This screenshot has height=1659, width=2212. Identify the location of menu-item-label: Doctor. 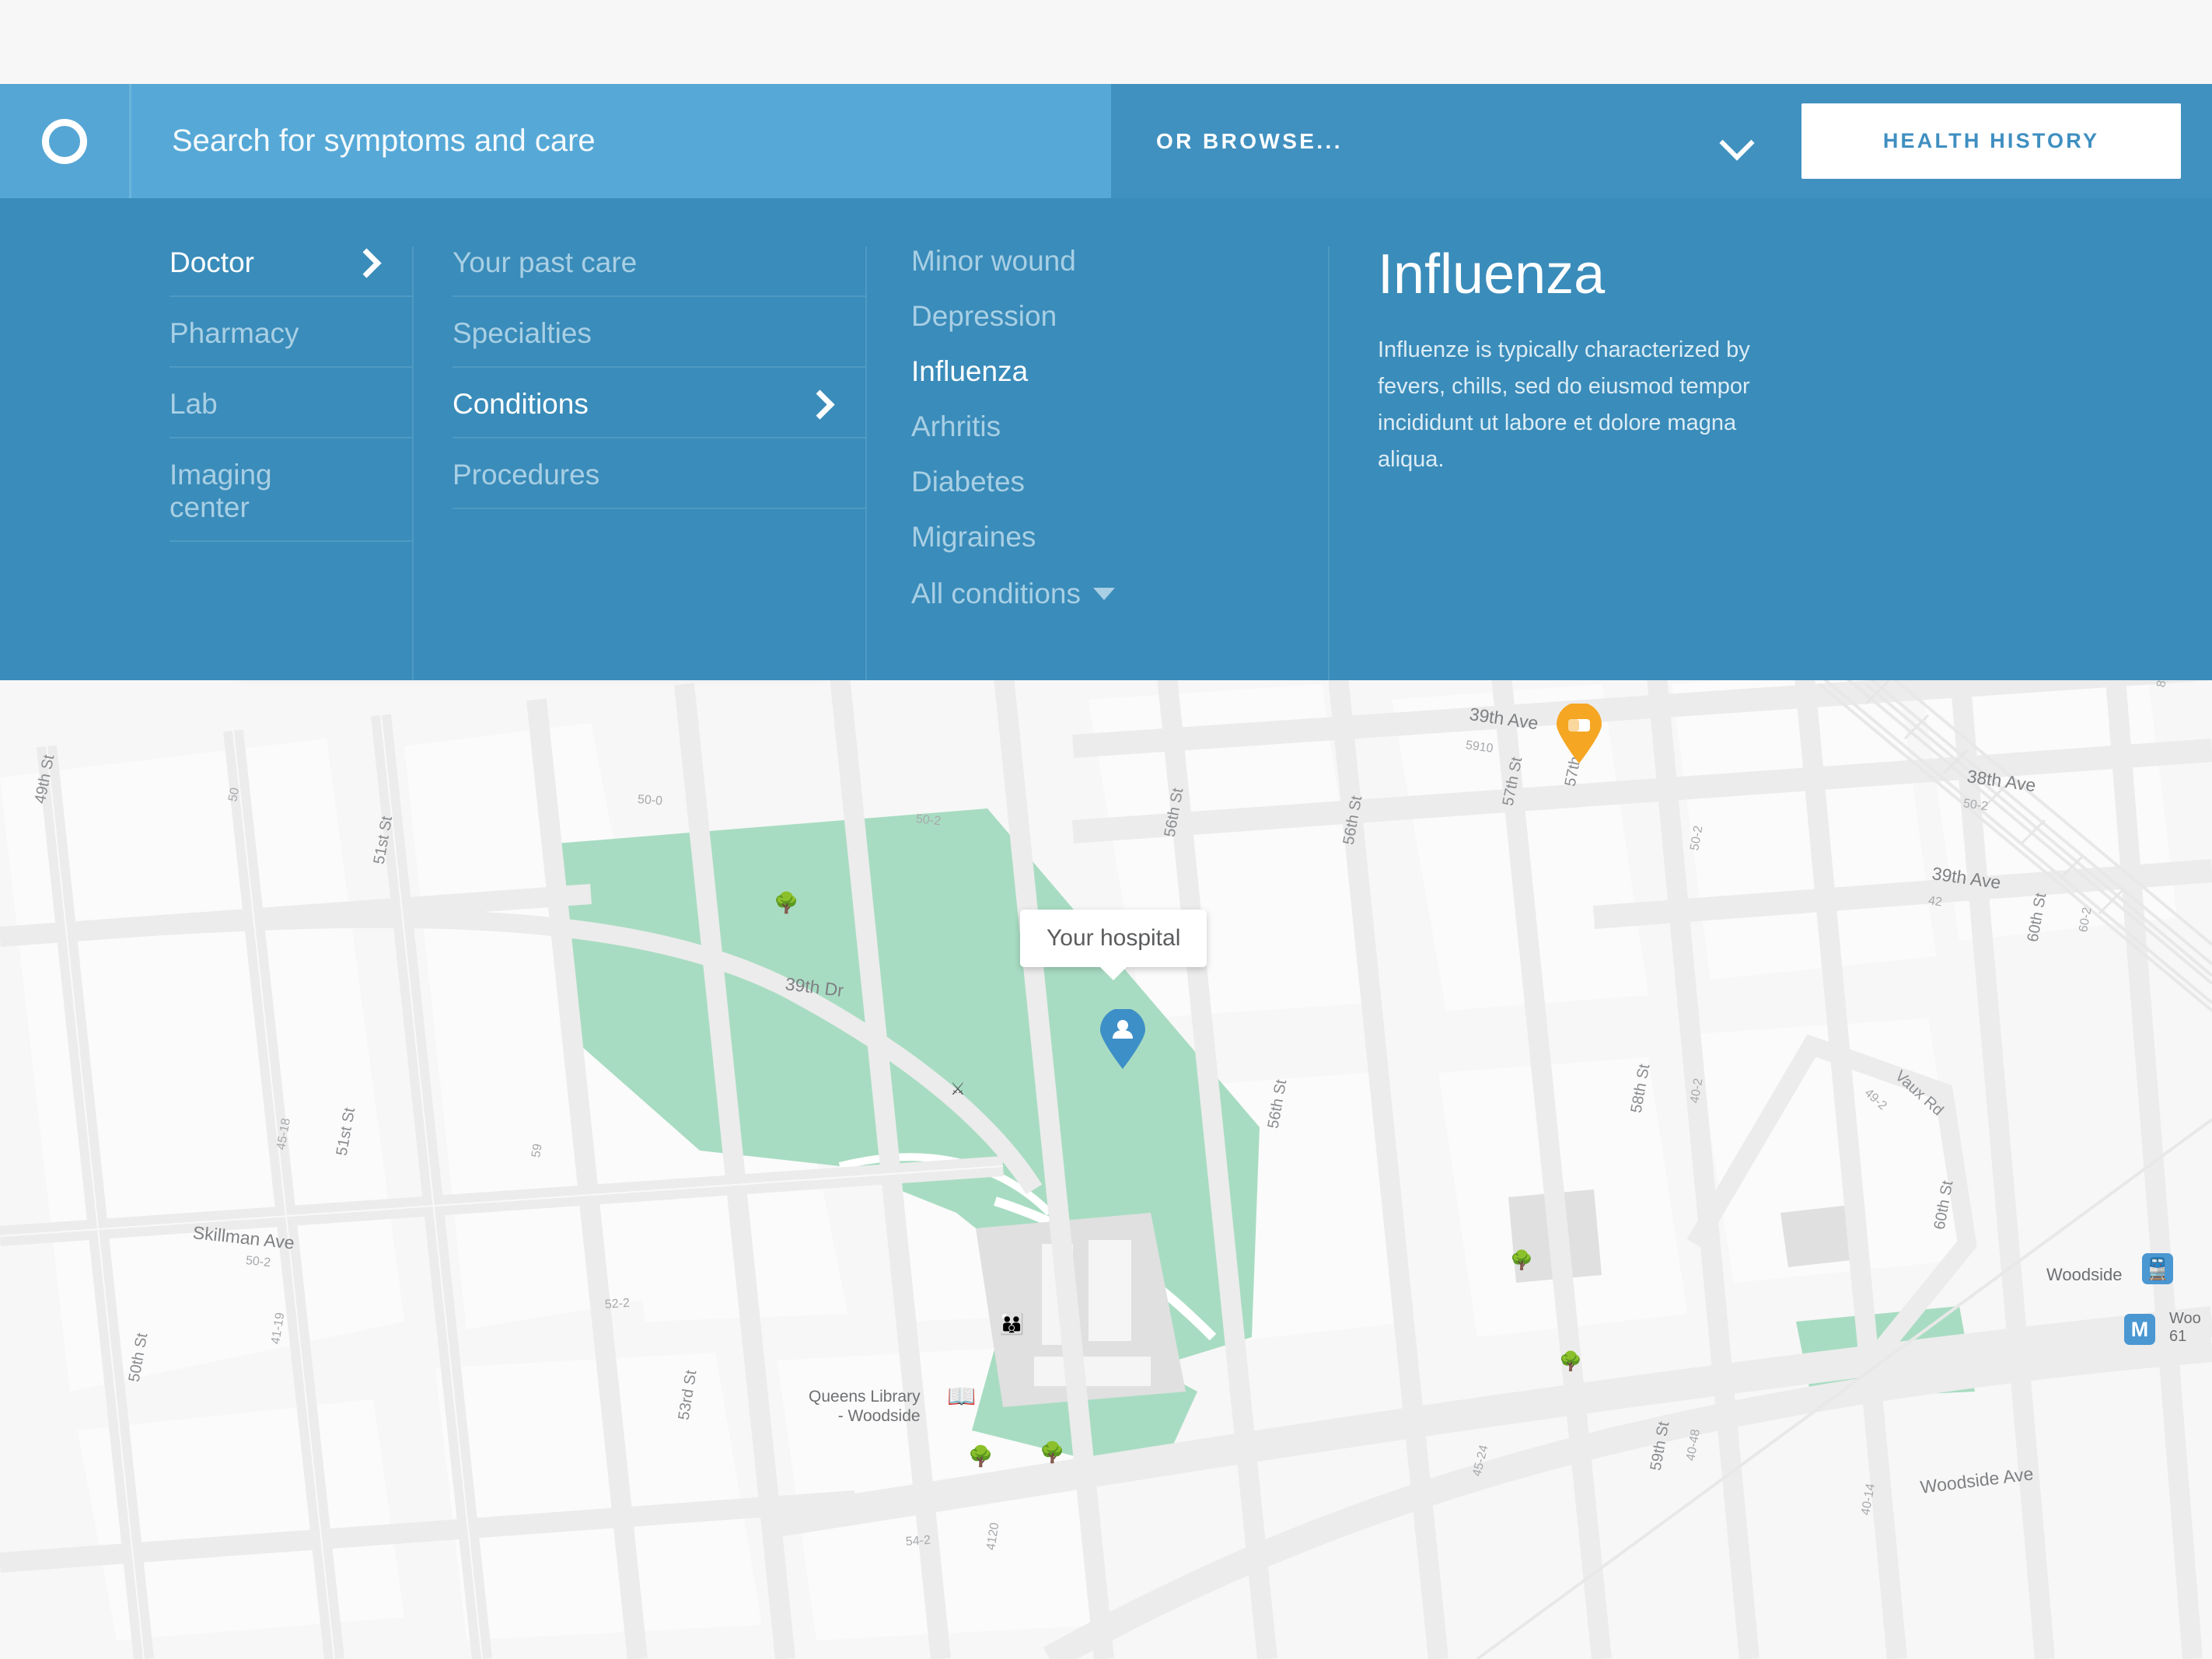
(212, 262).